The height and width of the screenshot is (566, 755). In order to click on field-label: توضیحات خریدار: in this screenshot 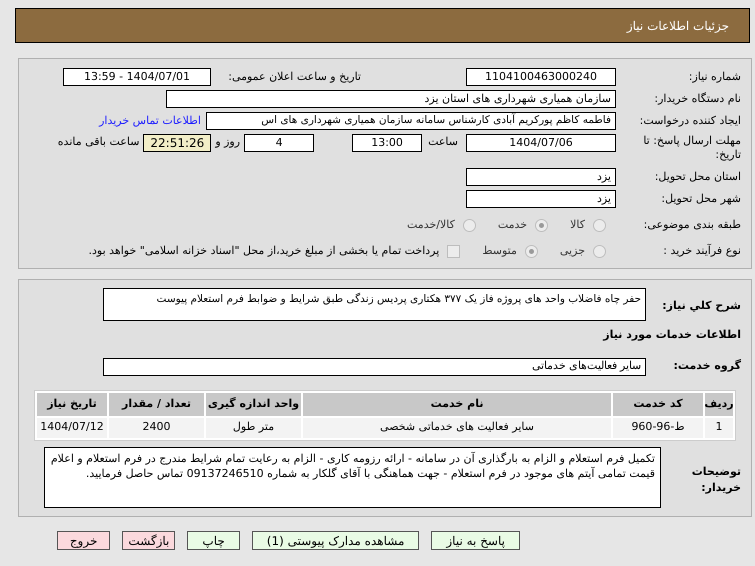, I will do `click(715, 480)`.